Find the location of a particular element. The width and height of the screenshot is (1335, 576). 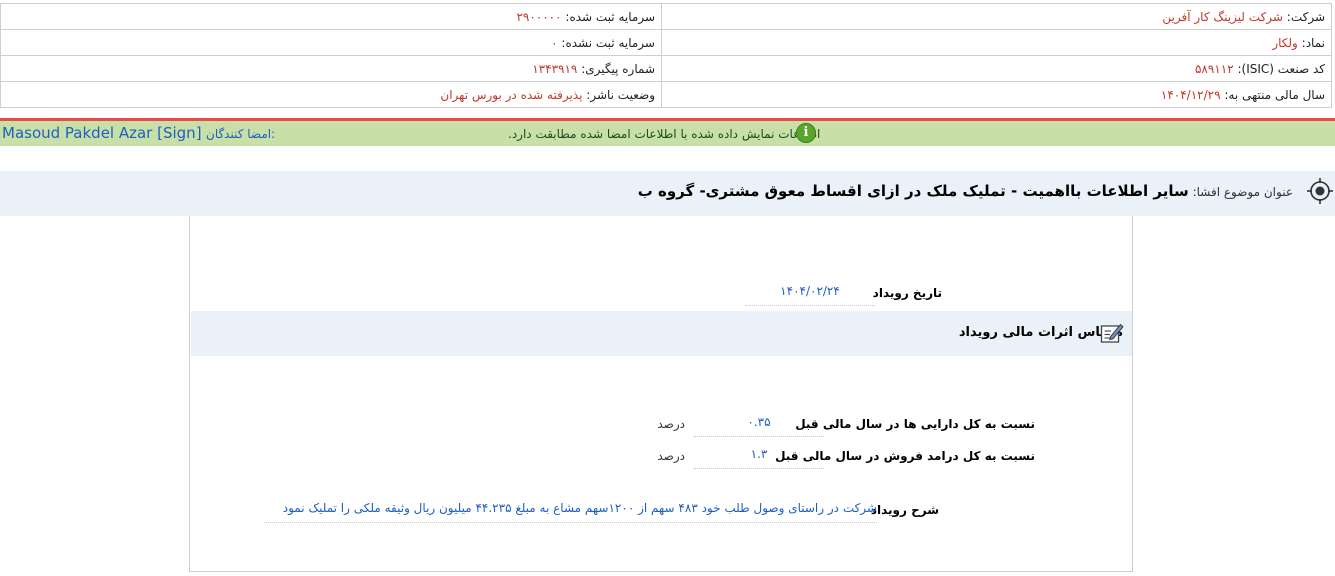

tracking-number-cell: شماره پیگیری: ۱۳۴۳۹۱۹ is located at coordinates (331, 68).